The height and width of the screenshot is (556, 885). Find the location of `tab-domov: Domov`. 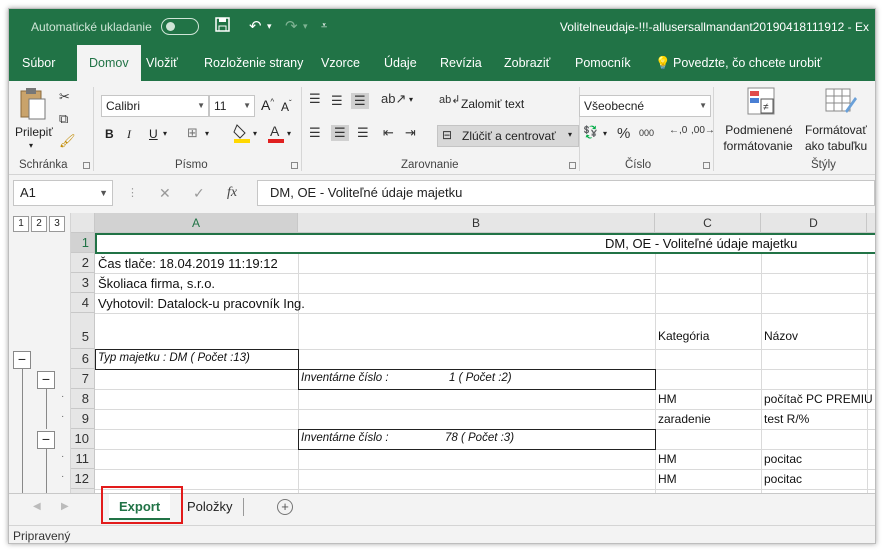

tab-domov: Domov is located at coordinates (109, 63).